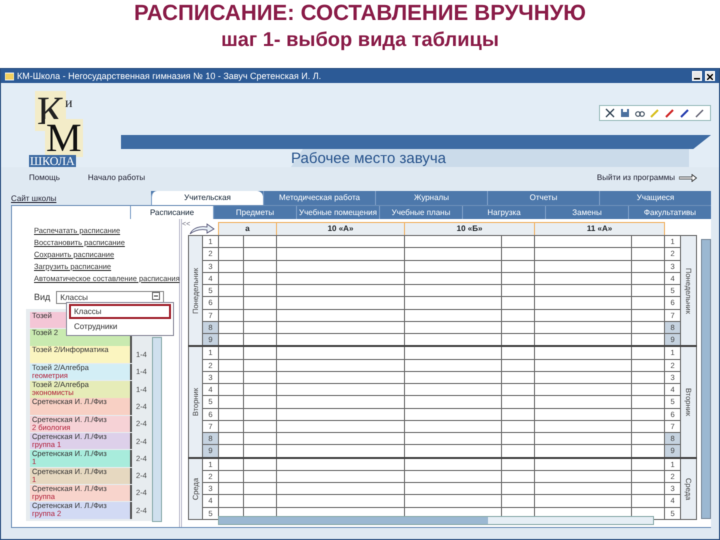 The width and height of the screenshot is (720, 540). Describe the element at coordinates (640, 113) in the screenshot. I see `binoculars-icon` at that location.